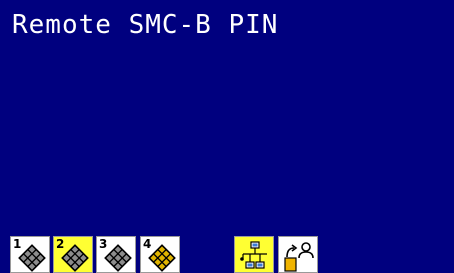  Describe the element at coordinates (73, 254) in the screenshot. I see `card-slot-2-button: 2` at that location.